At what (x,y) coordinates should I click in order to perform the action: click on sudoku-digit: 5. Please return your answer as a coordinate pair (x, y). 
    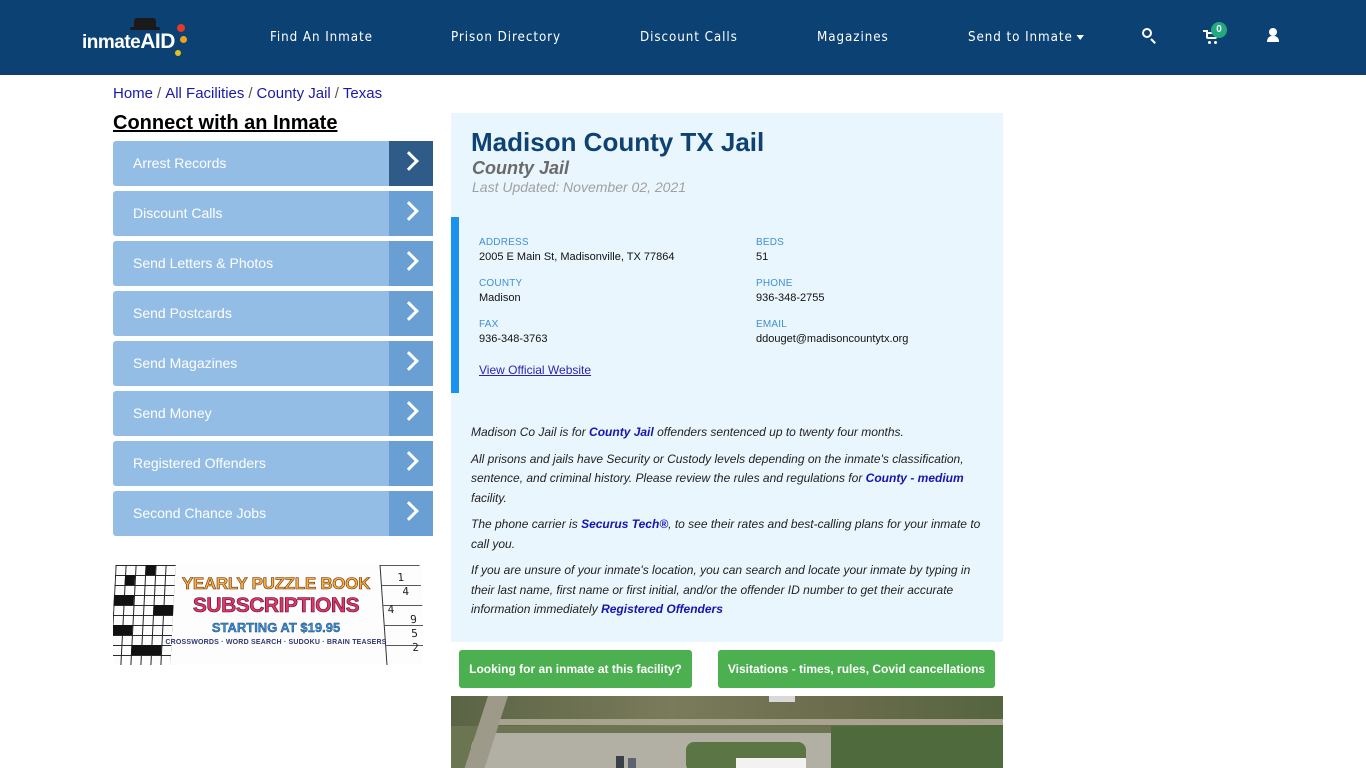
    Looking at the image, I should click on (414, 633).